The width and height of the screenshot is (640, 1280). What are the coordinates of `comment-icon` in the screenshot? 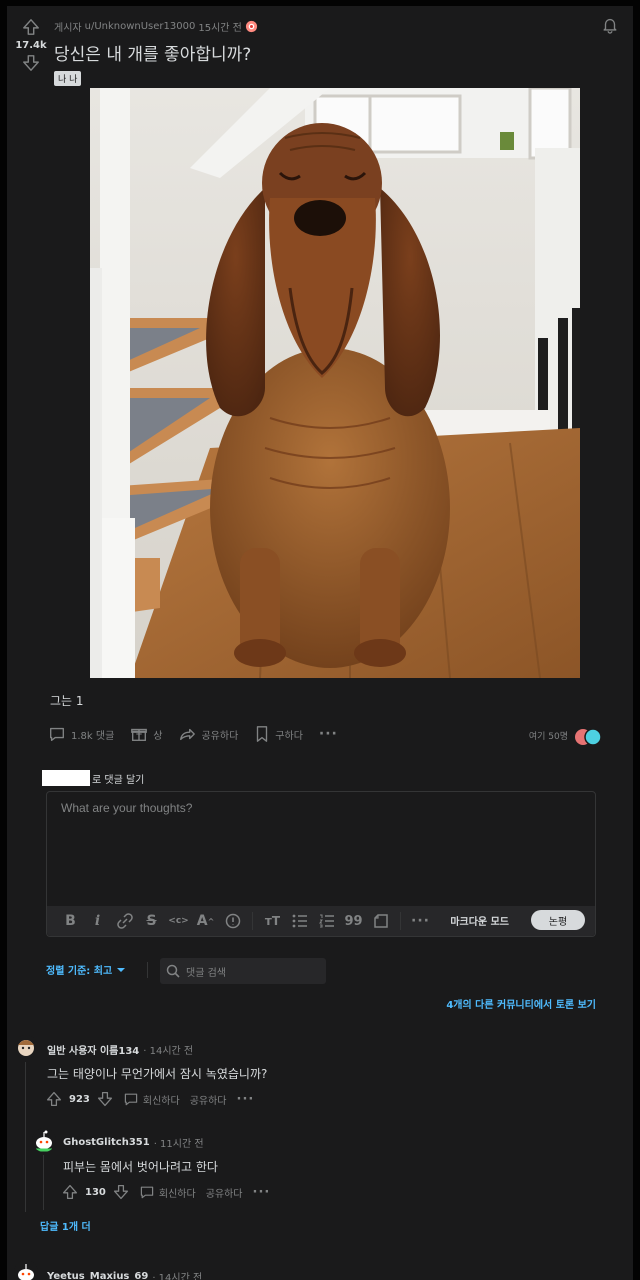 It's located at (57, 734).